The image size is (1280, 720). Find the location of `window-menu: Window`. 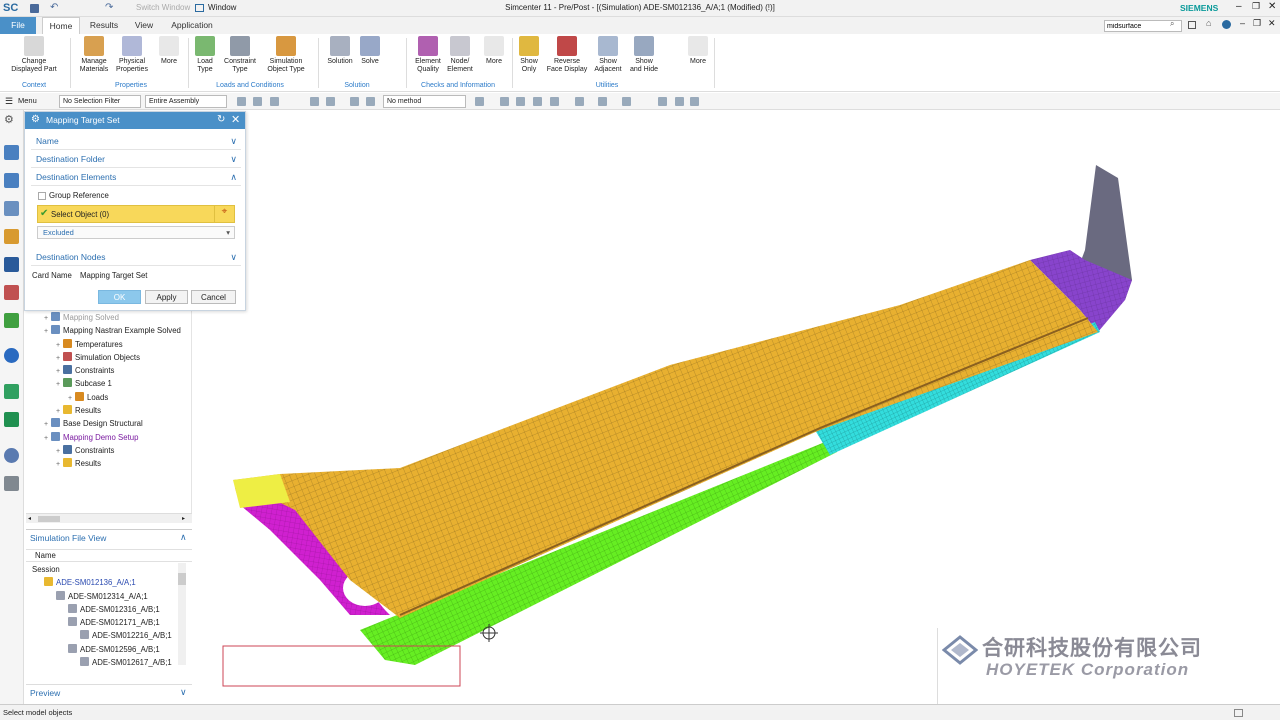

window-menu: Window is located at coordinates (222, 7).